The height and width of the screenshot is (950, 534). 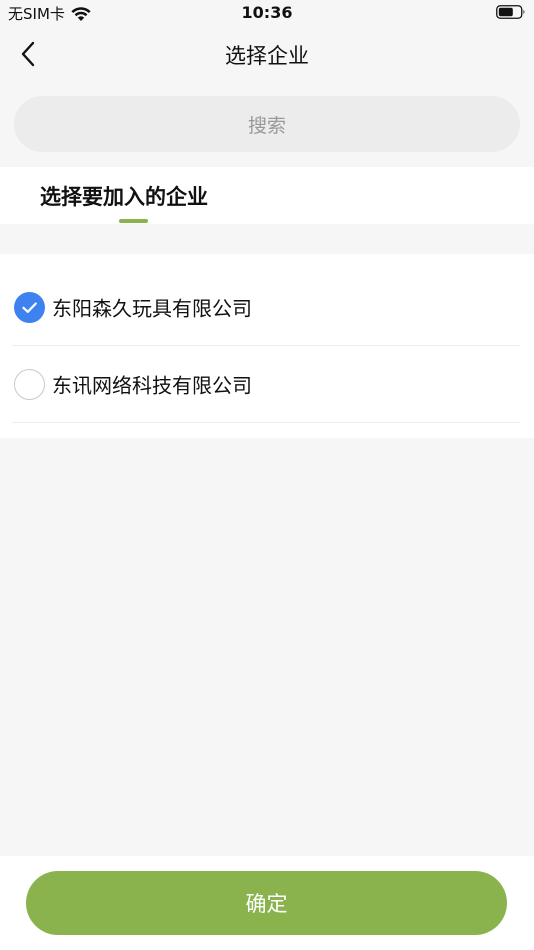 I want to click on tab-header: 选择要加入的企业, so click(x=267, y=195).